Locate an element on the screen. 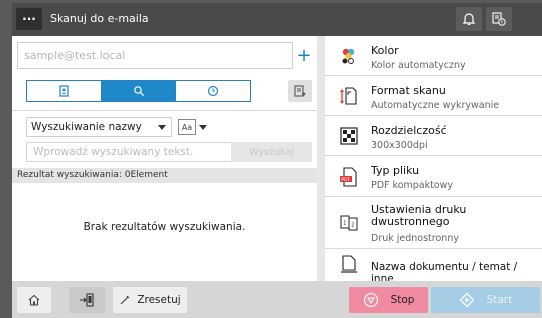  resolution-icon is located at coordinates (349, 136).